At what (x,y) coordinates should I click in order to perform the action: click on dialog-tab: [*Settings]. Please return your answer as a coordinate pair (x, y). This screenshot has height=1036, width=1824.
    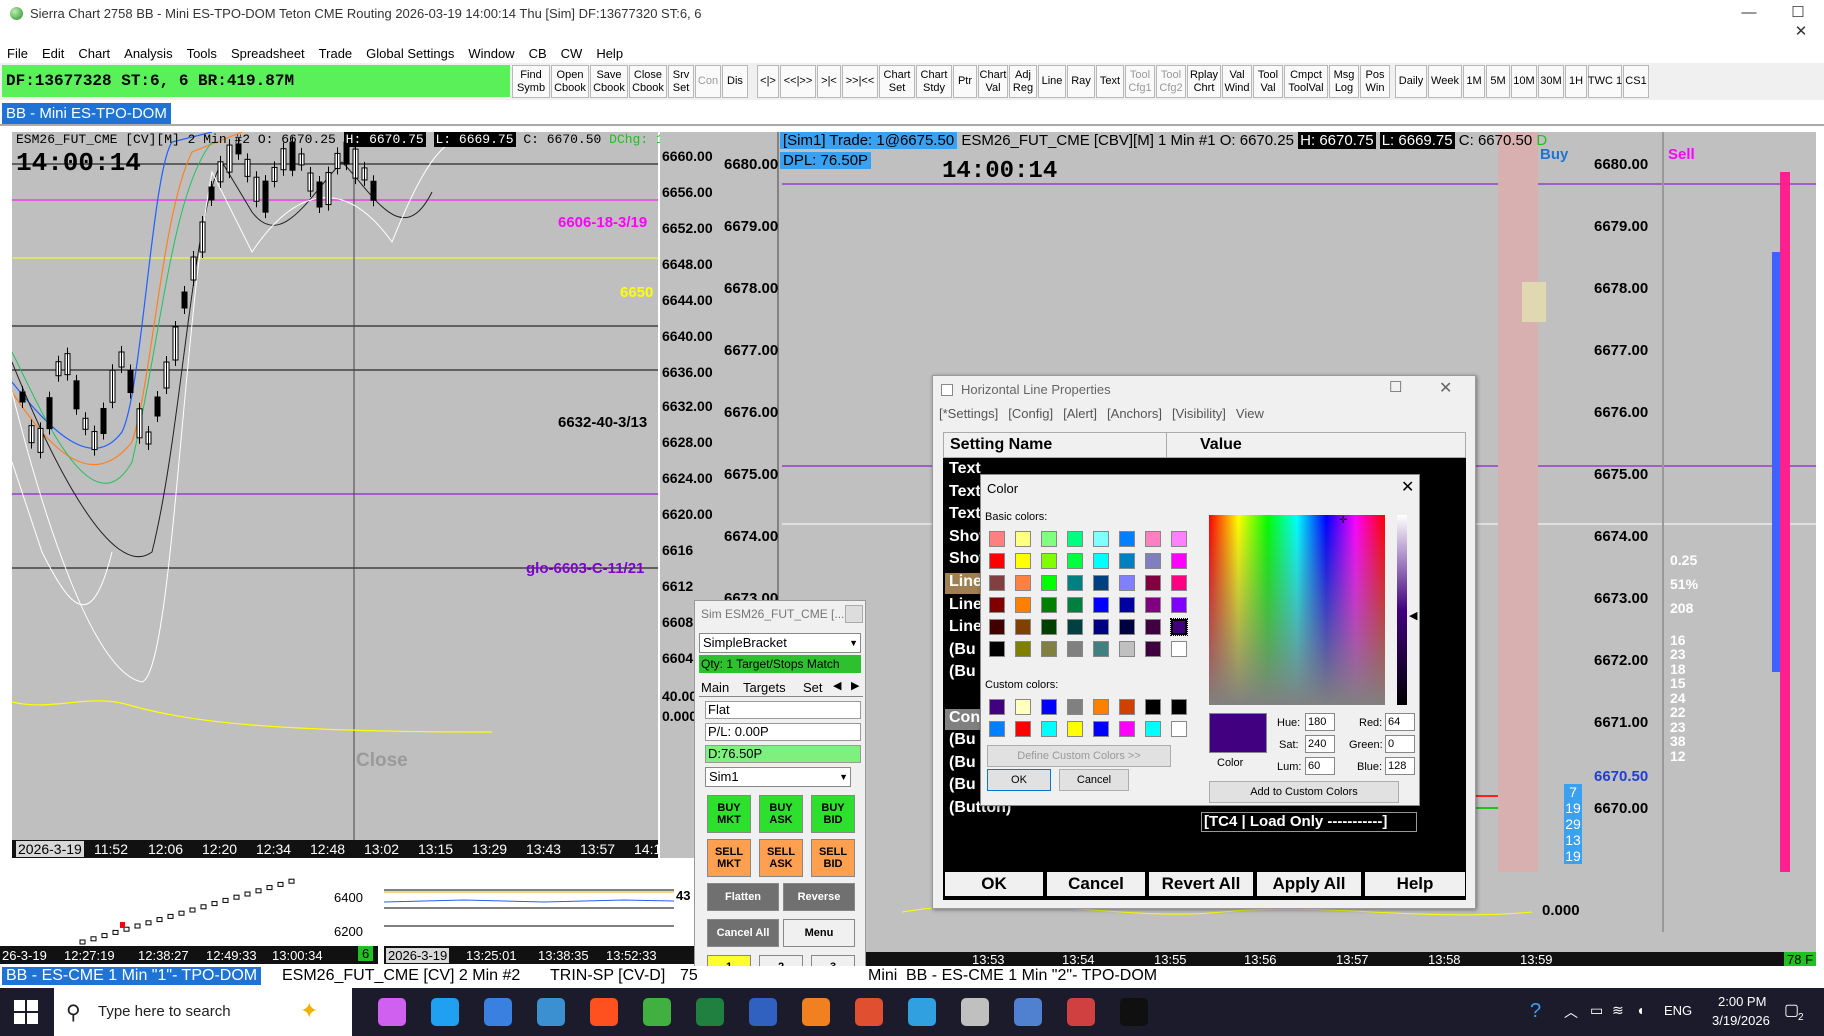
    Looking at the image, I should click on (968, 413).